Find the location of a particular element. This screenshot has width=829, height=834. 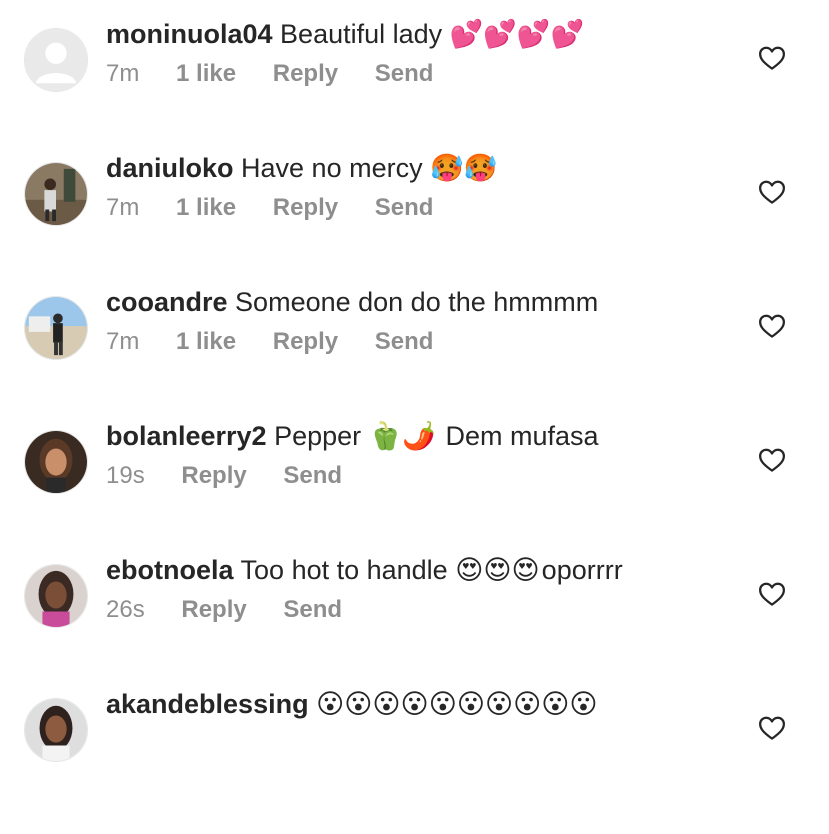

timestamp: 26s is located at coordinates (125, 609).